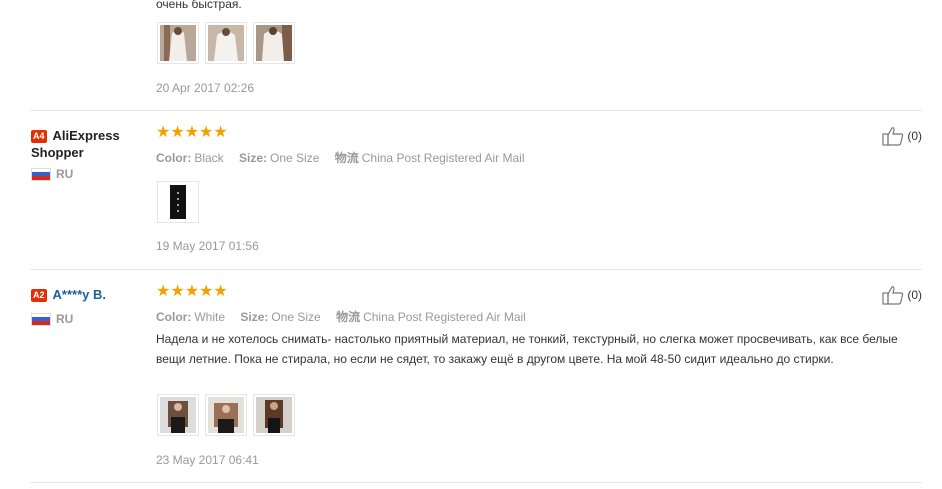 The height and width of the screenshot is (489, 942). Describe the element at coordinates (86, 306) in the screenshot. I see `reviewer-info: A2 A****y B. RU` at that location.